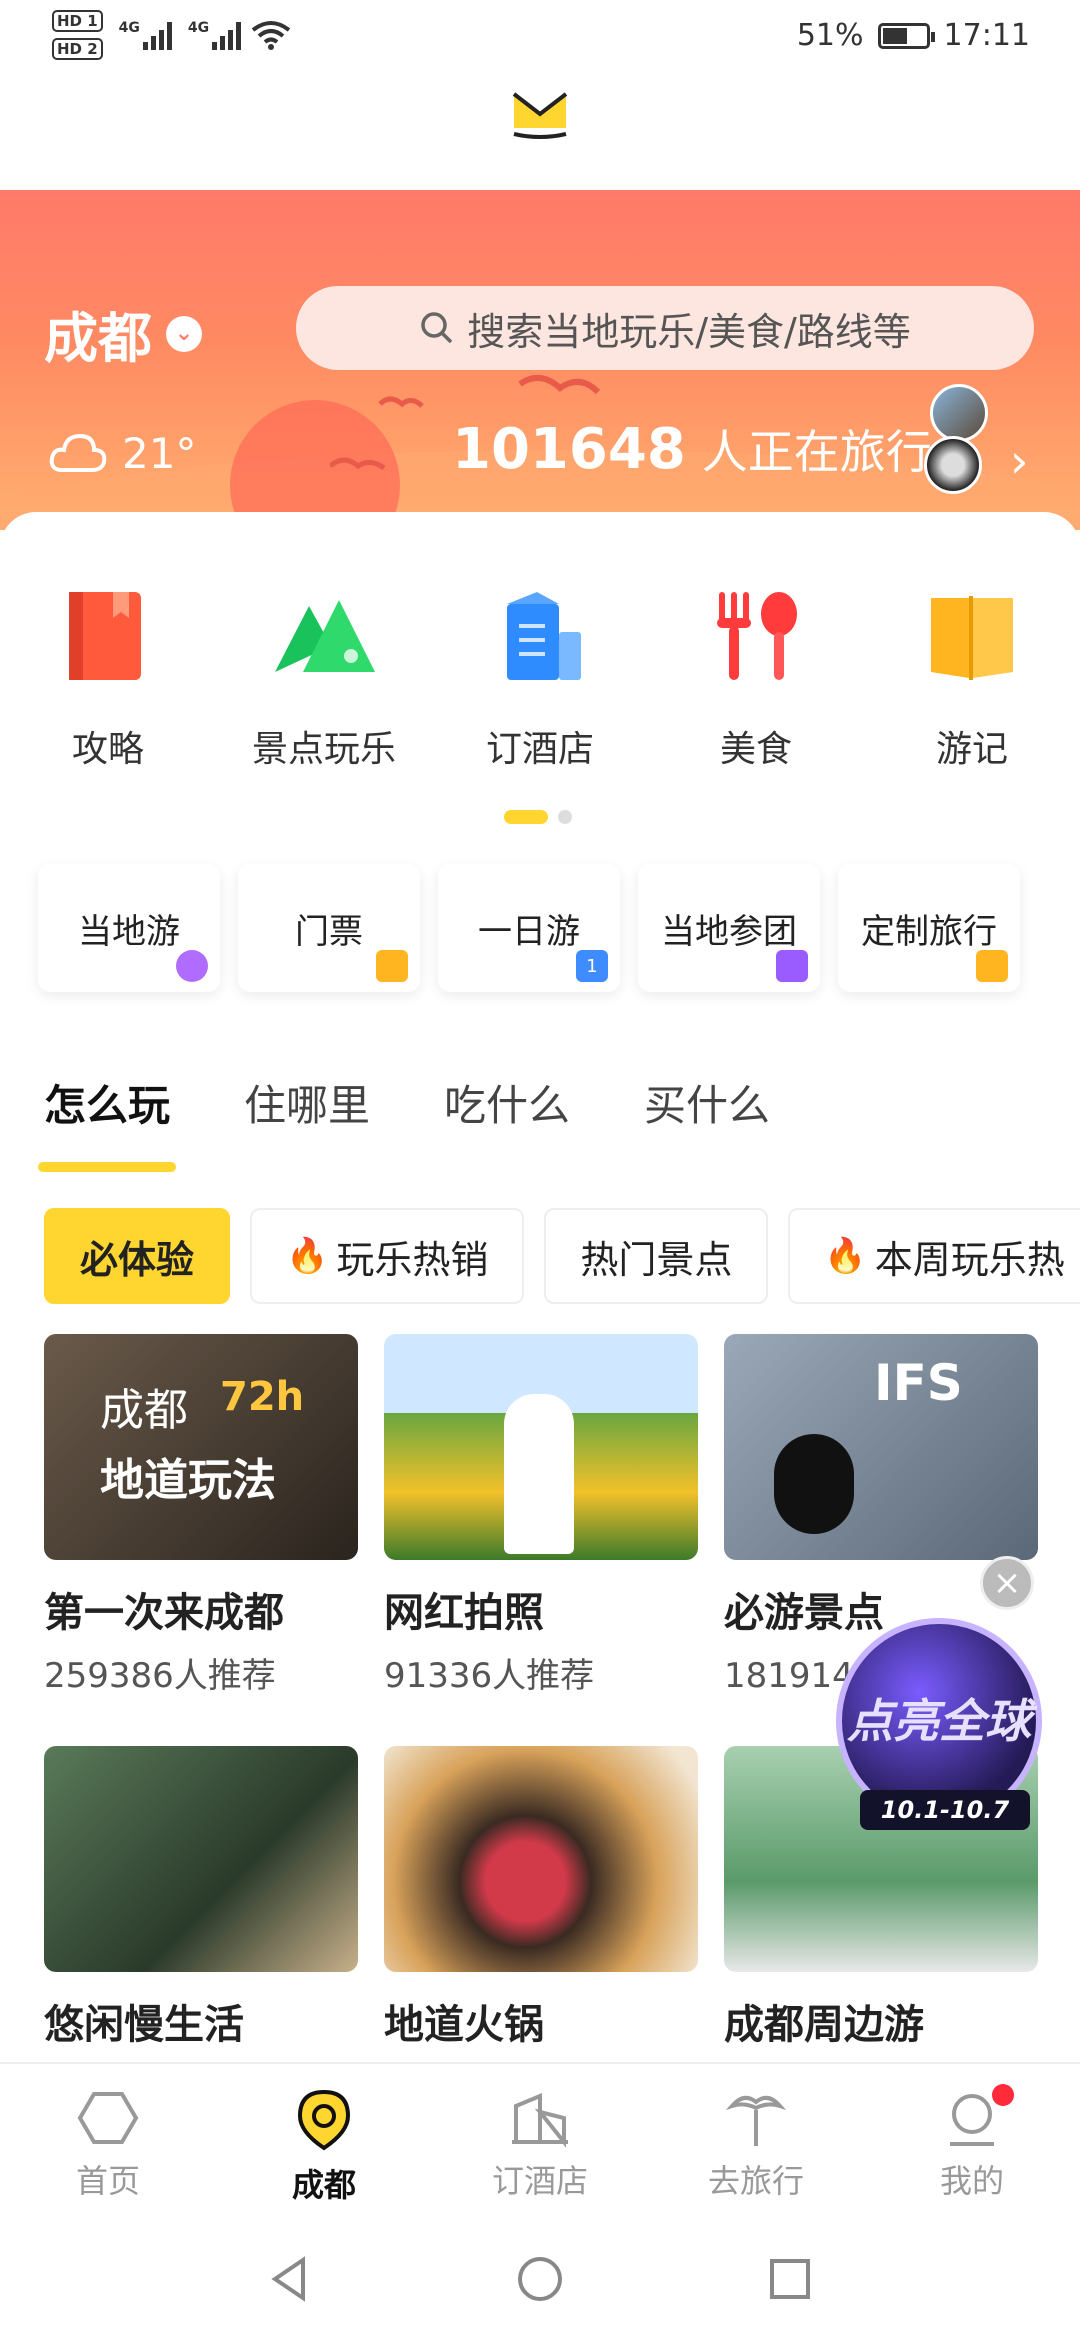  What do you see at coordinates (489, 1676) in the screenshot?
I see `tile-subtitle: 91336人推荐` at bounding box center [489, 1676].